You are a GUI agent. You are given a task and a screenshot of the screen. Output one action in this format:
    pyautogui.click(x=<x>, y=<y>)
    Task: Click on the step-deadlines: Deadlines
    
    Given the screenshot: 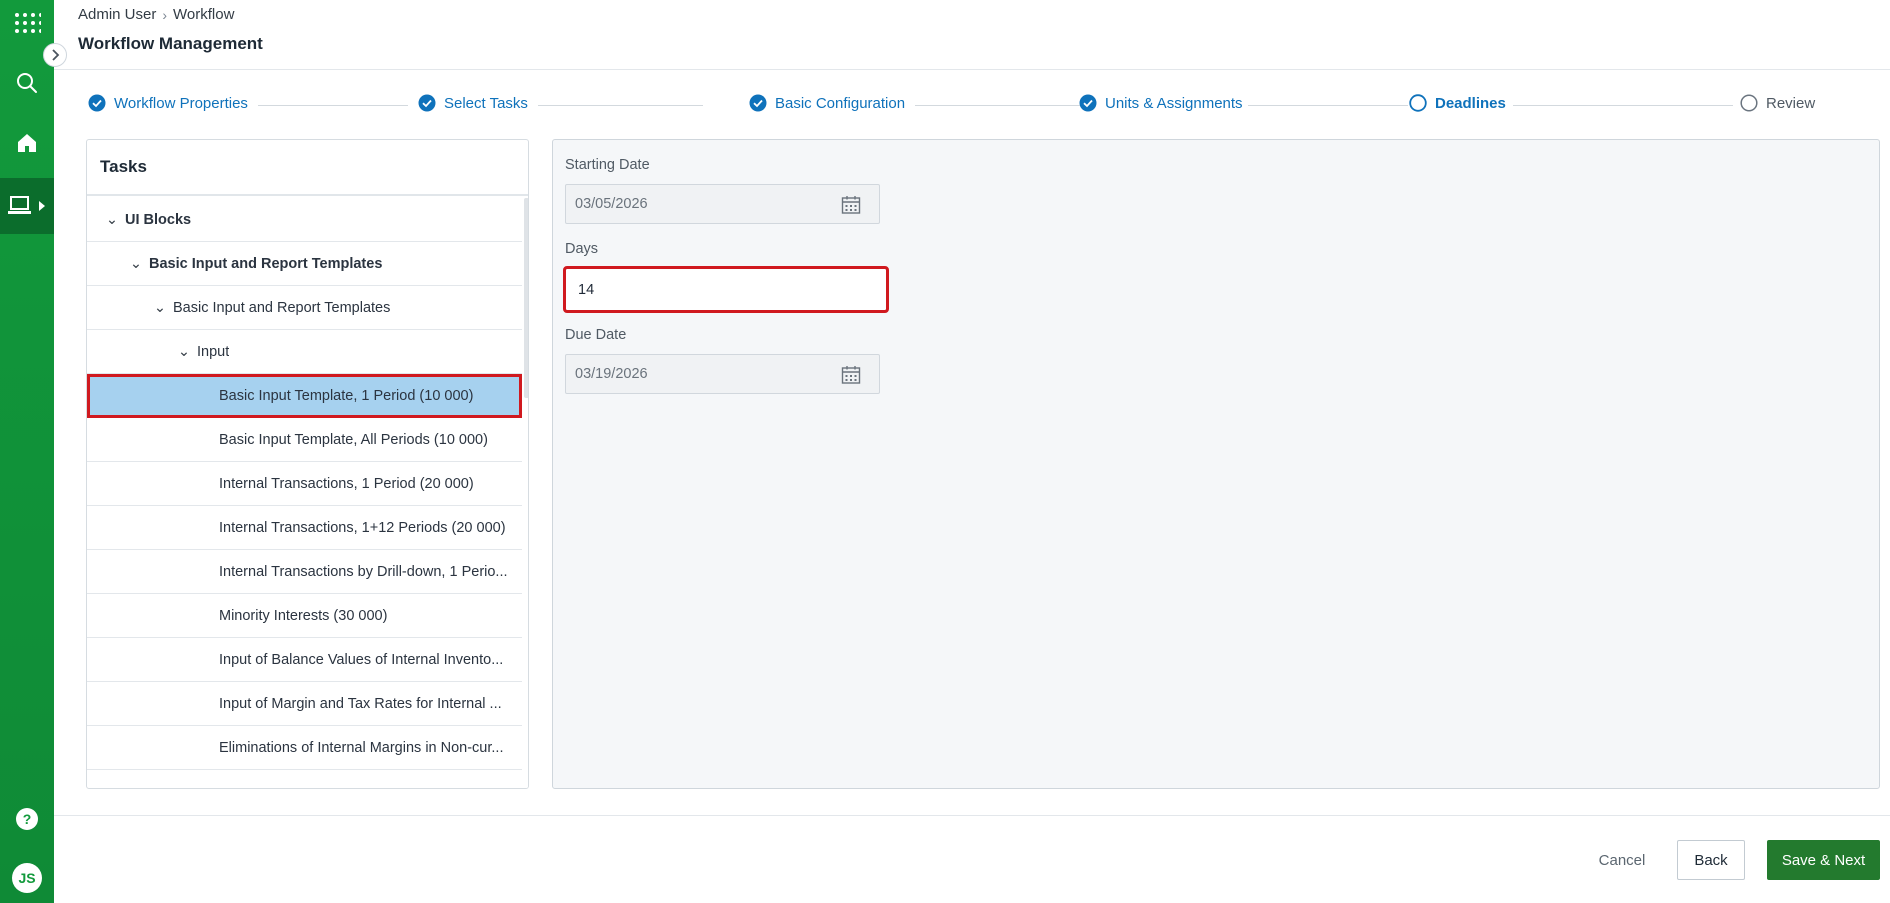 What is the action you would take?
    pyautogui.click(x=1457, y=103)
    